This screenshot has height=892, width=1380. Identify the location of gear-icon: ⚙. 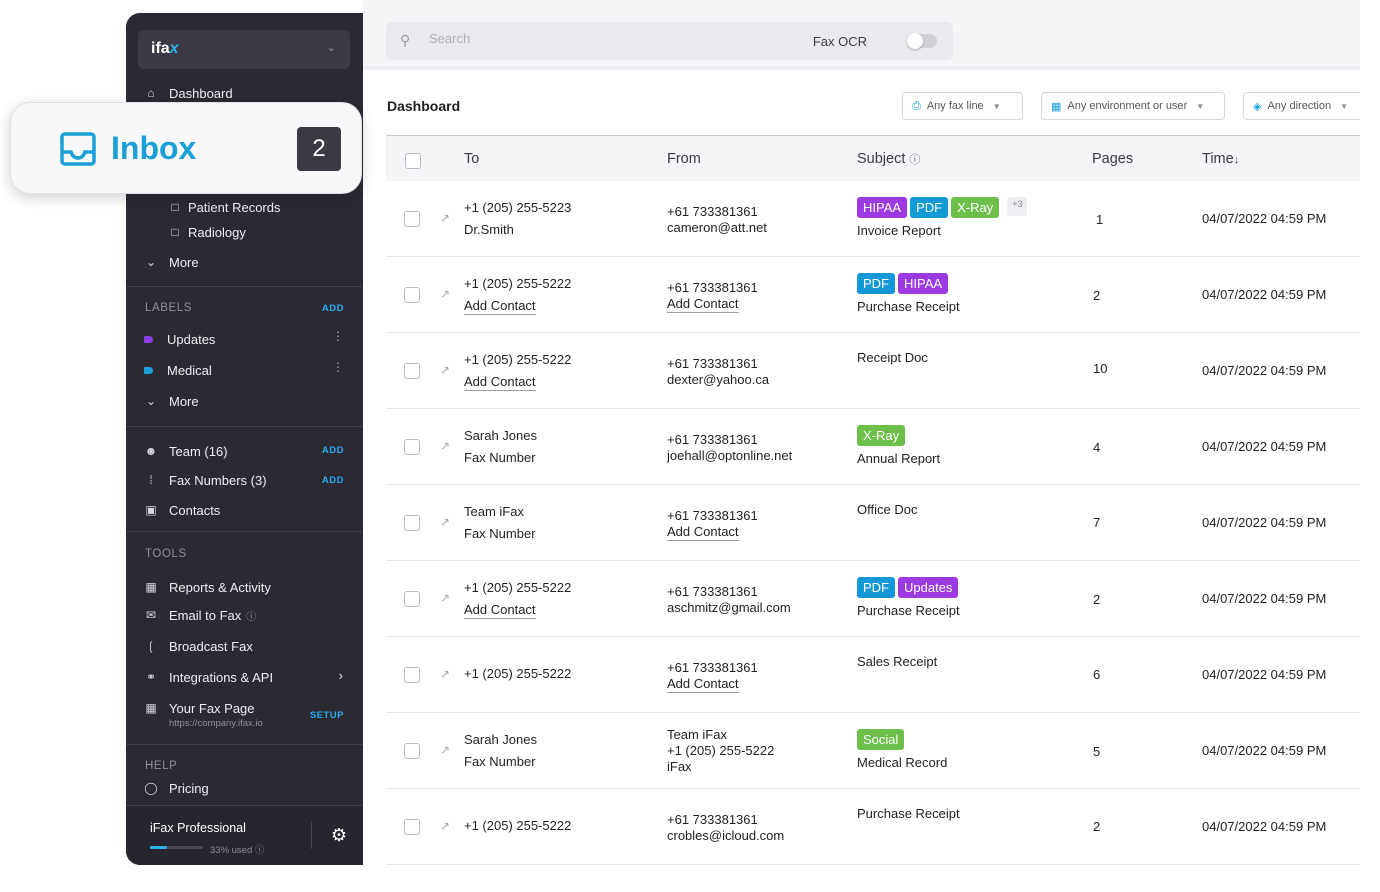
(339, 835).